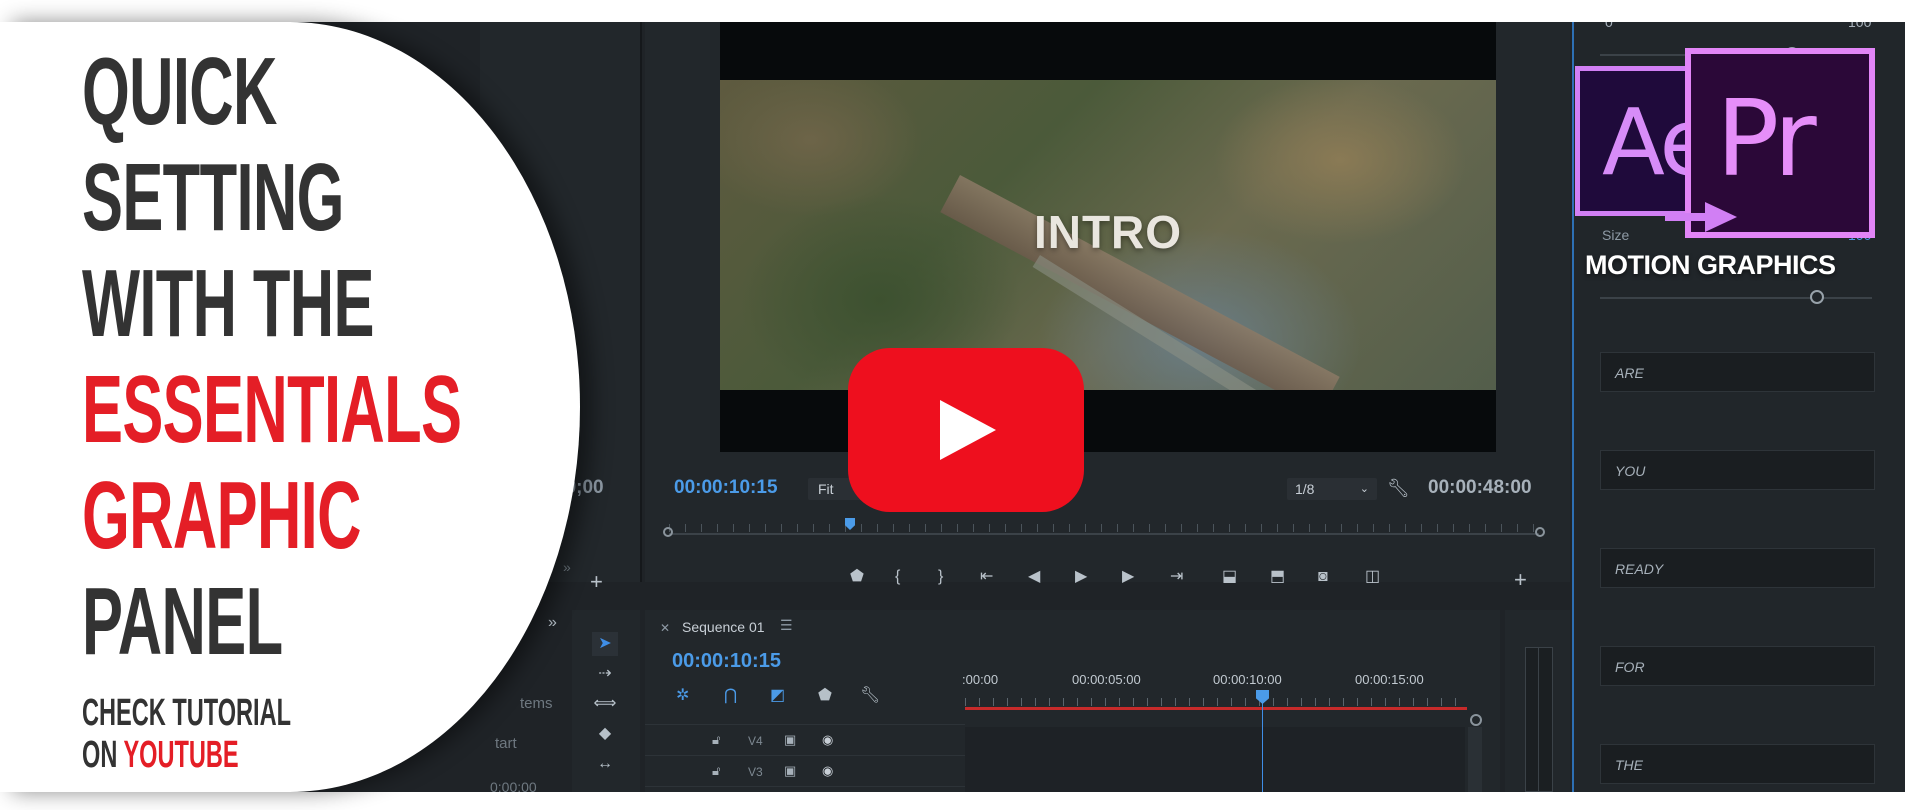  I want to click on ruler-label: 00:00:05:00, so click(1106, 679).